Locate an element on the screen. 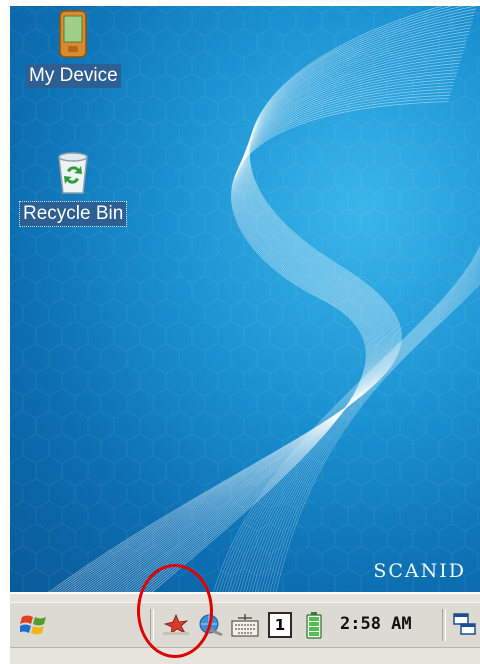 The width and height of the screenshot is (480, 664). brand-logo: SCANID is located at coordinates (419, 571).